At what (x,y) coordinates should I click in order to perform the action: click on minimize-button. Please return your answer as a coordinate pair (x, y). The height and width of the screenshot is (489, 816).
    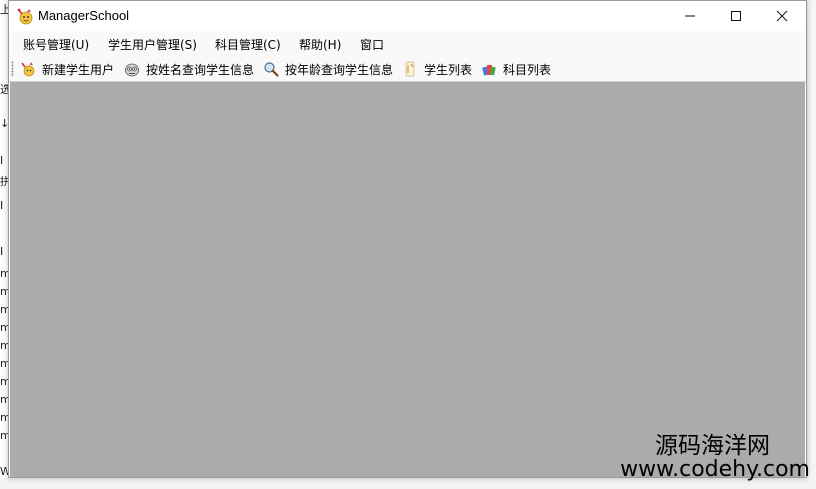
    Looking at the image, I should click on (690, 16).